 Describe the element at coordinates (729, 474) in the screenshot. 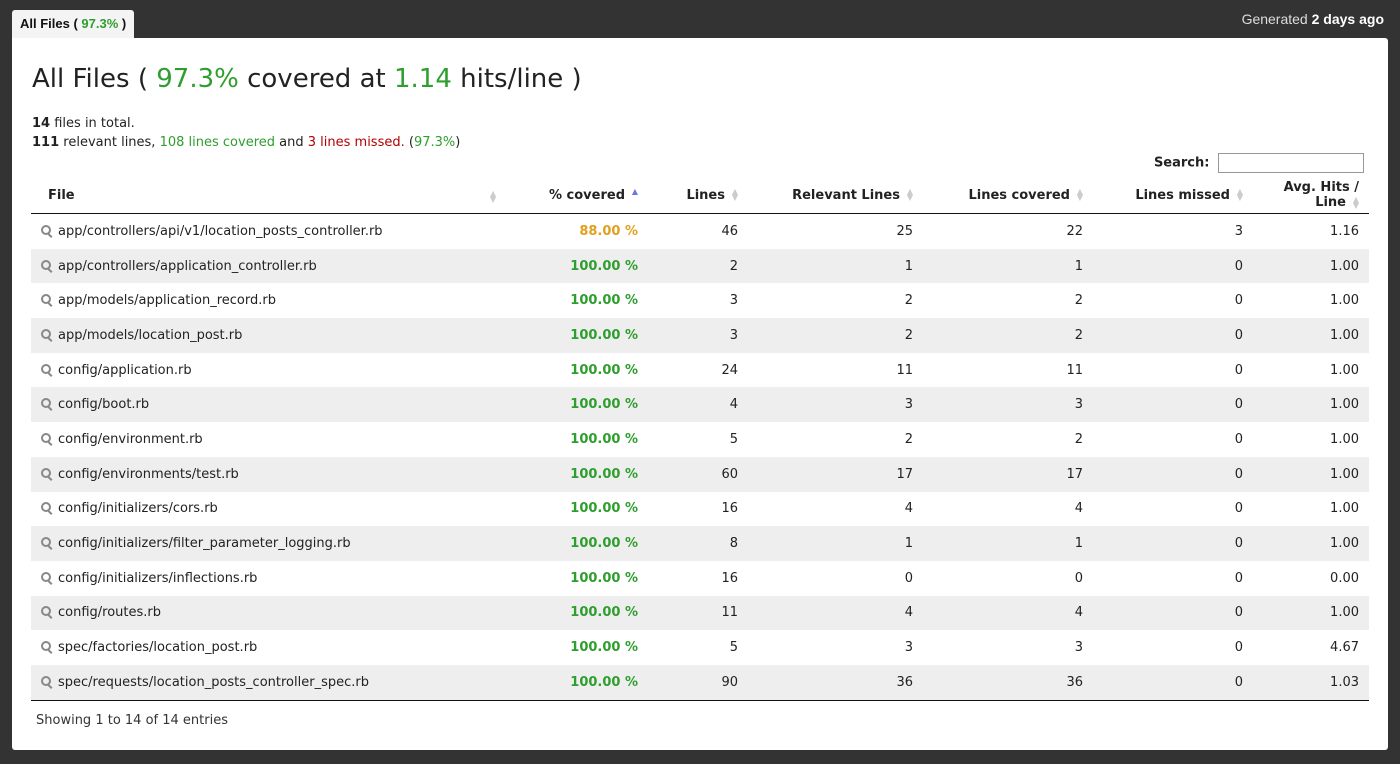

I see `lines-cell: 60` at that location.